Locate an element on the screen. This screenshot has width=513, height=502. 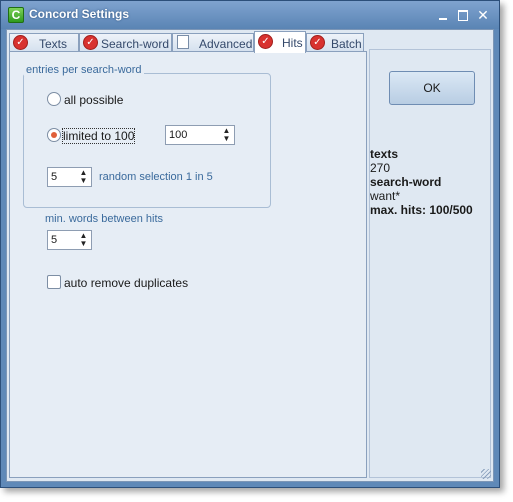
maximize-button is located at coordinates (463, 15).